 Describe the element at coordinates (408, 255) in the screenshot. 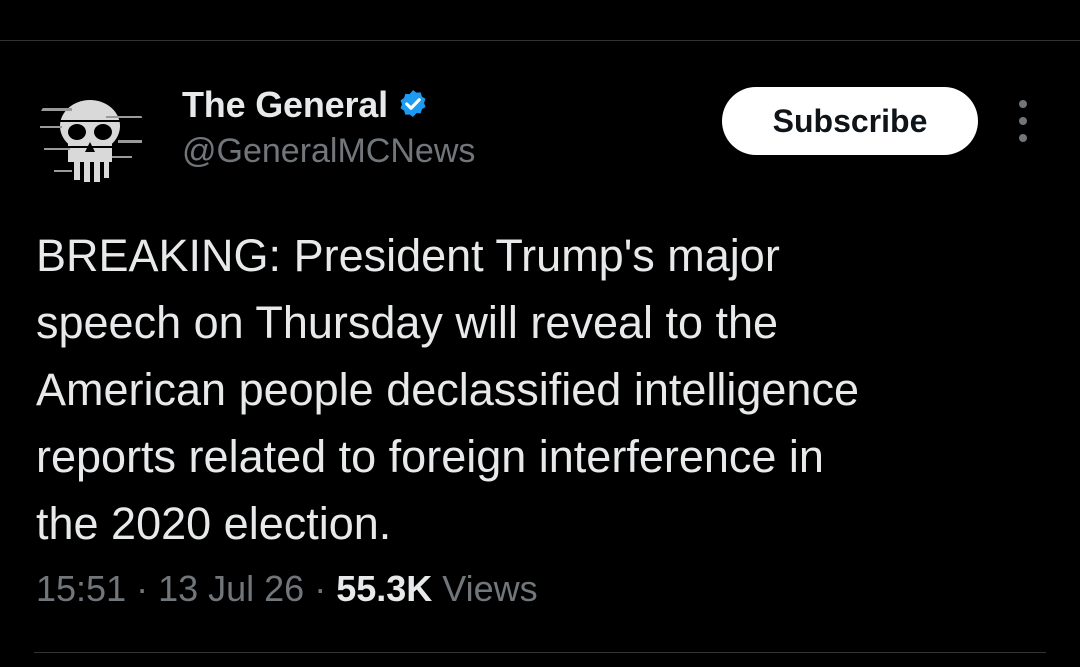

I see `tweet-line: BREAKING: President Trump's major` at that location.